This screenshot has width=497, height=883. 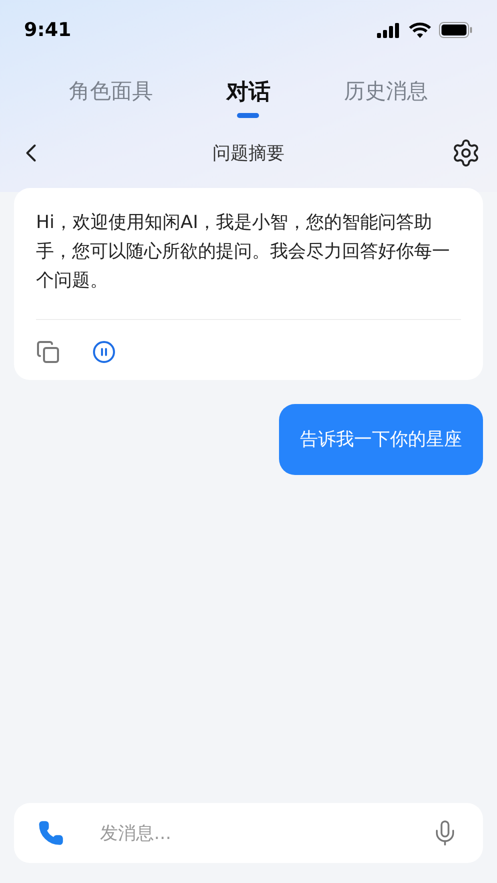 What do you see at coordinates (420, 30) in the screenshot?
I see `wifi-icon` at bounding box center [420, 30].